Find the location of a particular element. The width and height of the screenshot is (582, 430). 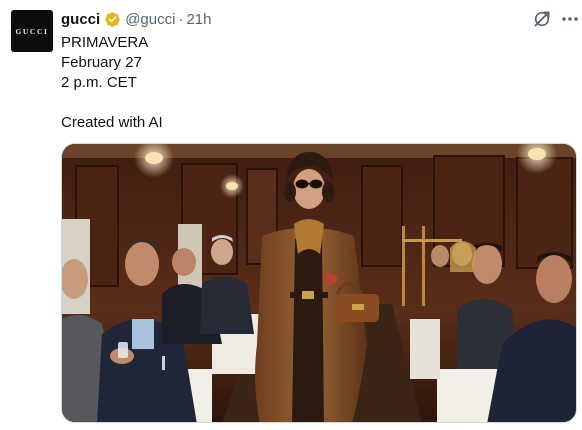

tweet-line-caption: Created with AI is located at coordinates (112, 122).